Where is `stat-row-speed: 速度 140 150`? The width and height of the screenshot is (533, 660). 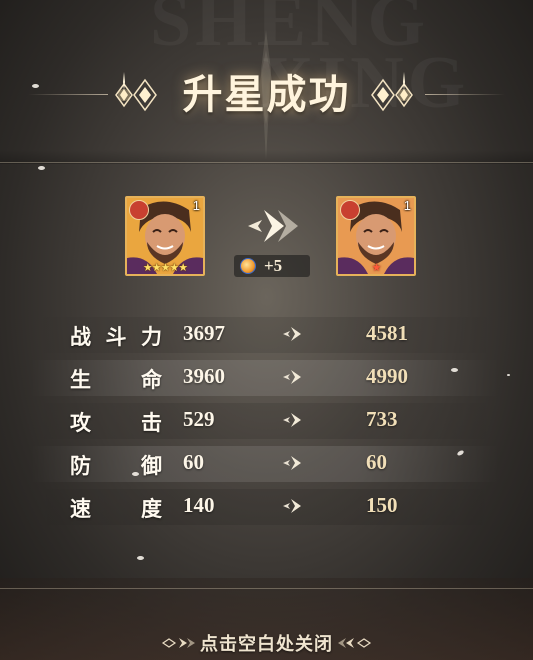
stat-row-speed: 速度 140 150 is located at coordinates (266, 506).